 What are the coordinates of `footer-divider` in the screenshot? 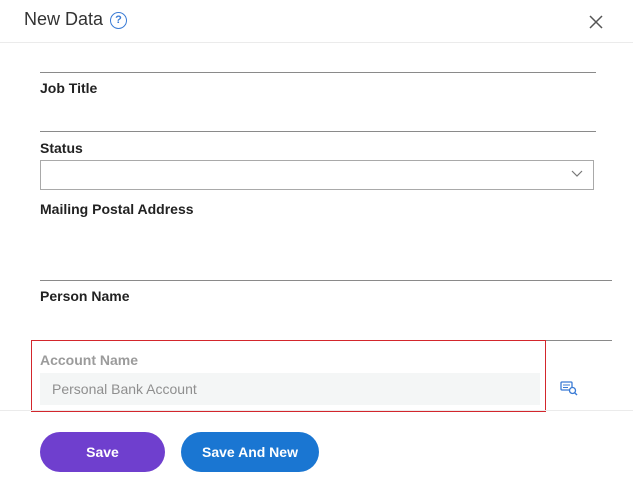 It's located at (316, 410).